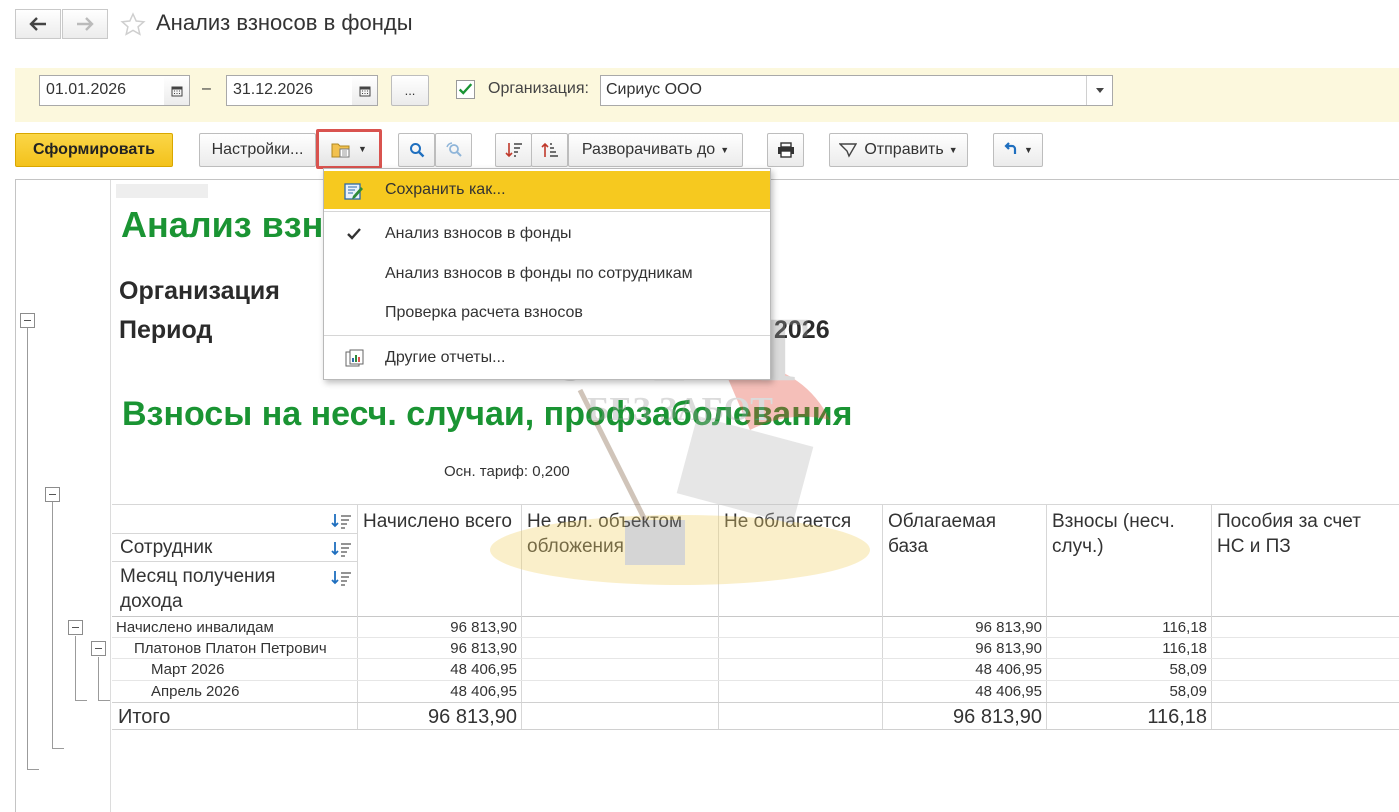 This screenshot has height=812, width=1399. I want to click on total-contributions: 116,18, so click(1177, 717).